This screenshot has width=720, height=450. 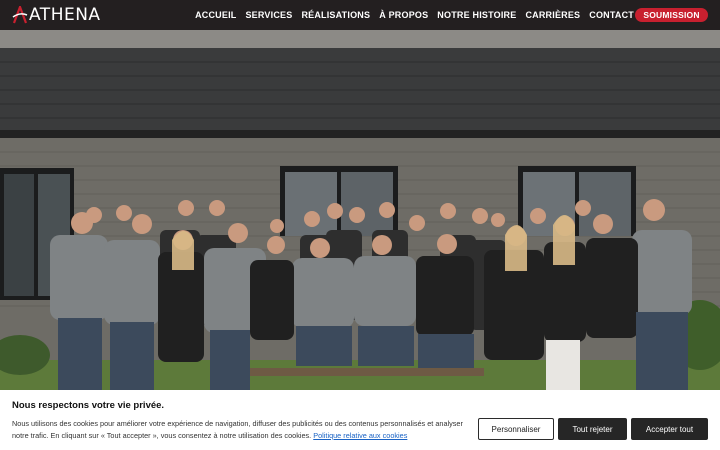 I want to click on soumission-button: SOUMISSION, so click(x=671, y=15).